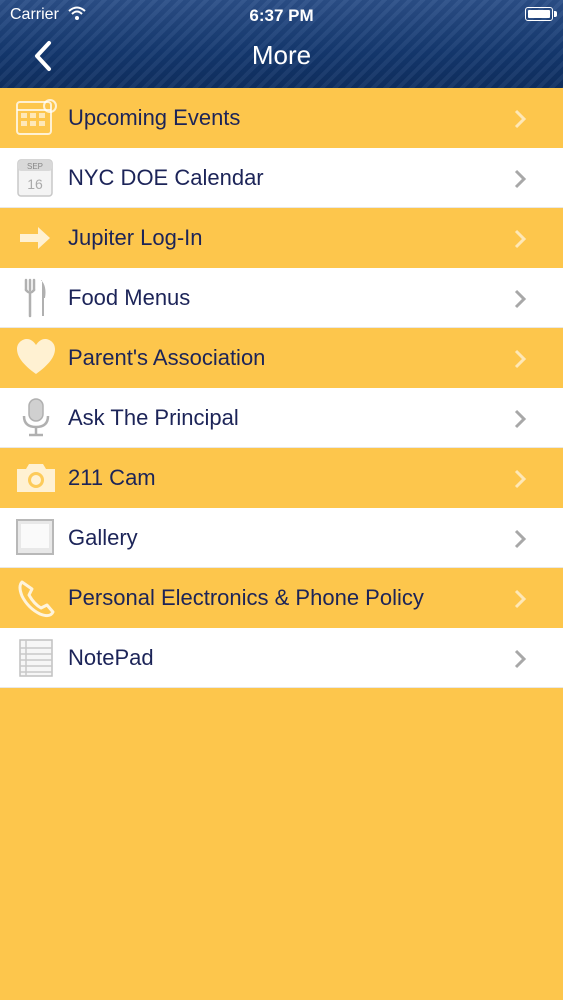 This screenshot has height=1000, width=563. What do you see at coordinates (153, 417) in the screenshot?
I see `menu-item-label: Ask The Principal` at bounding box center [153, 417].